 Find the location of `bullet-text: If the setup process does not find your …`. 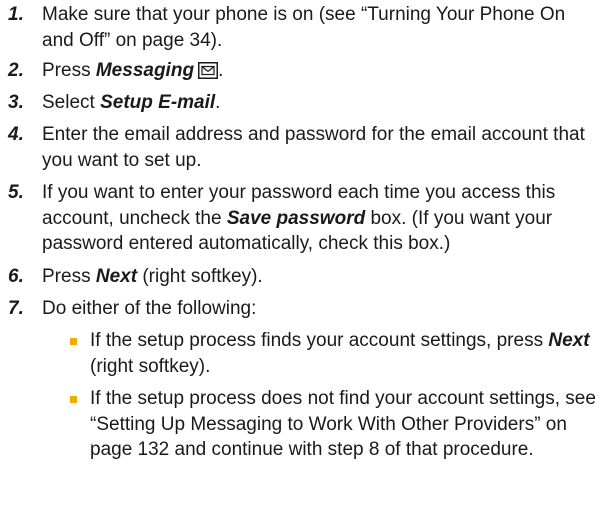

bullet-text: If the setup process does not find your … is located at coordinates (343, 424).